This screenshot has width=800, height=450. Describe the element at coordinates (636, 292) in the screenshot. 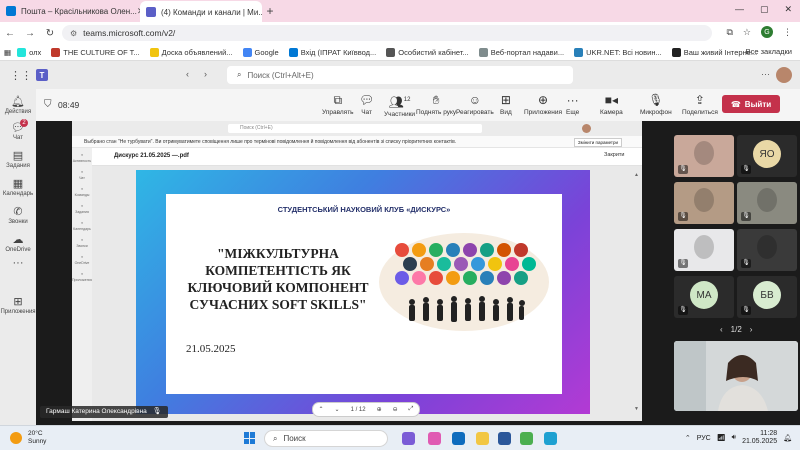

I see `pdf-scrollbar: ▲ ▼` at that location.